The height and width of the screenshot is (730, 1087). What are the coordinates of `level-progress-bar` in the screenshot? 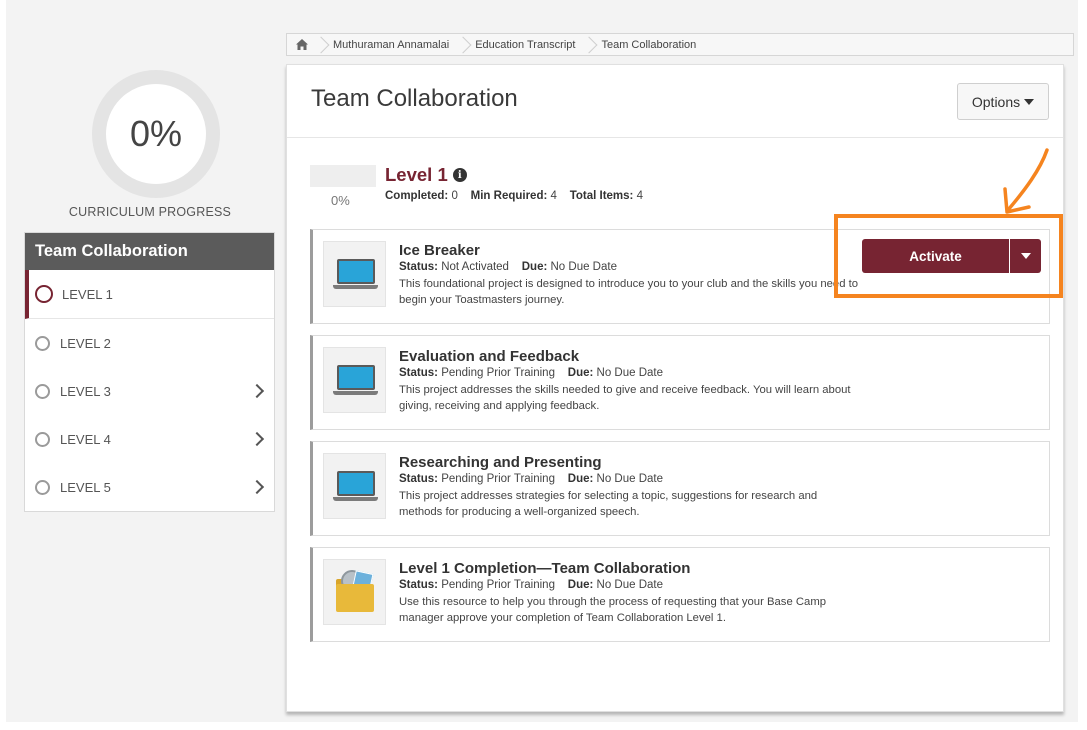 It's located at (343, 176).